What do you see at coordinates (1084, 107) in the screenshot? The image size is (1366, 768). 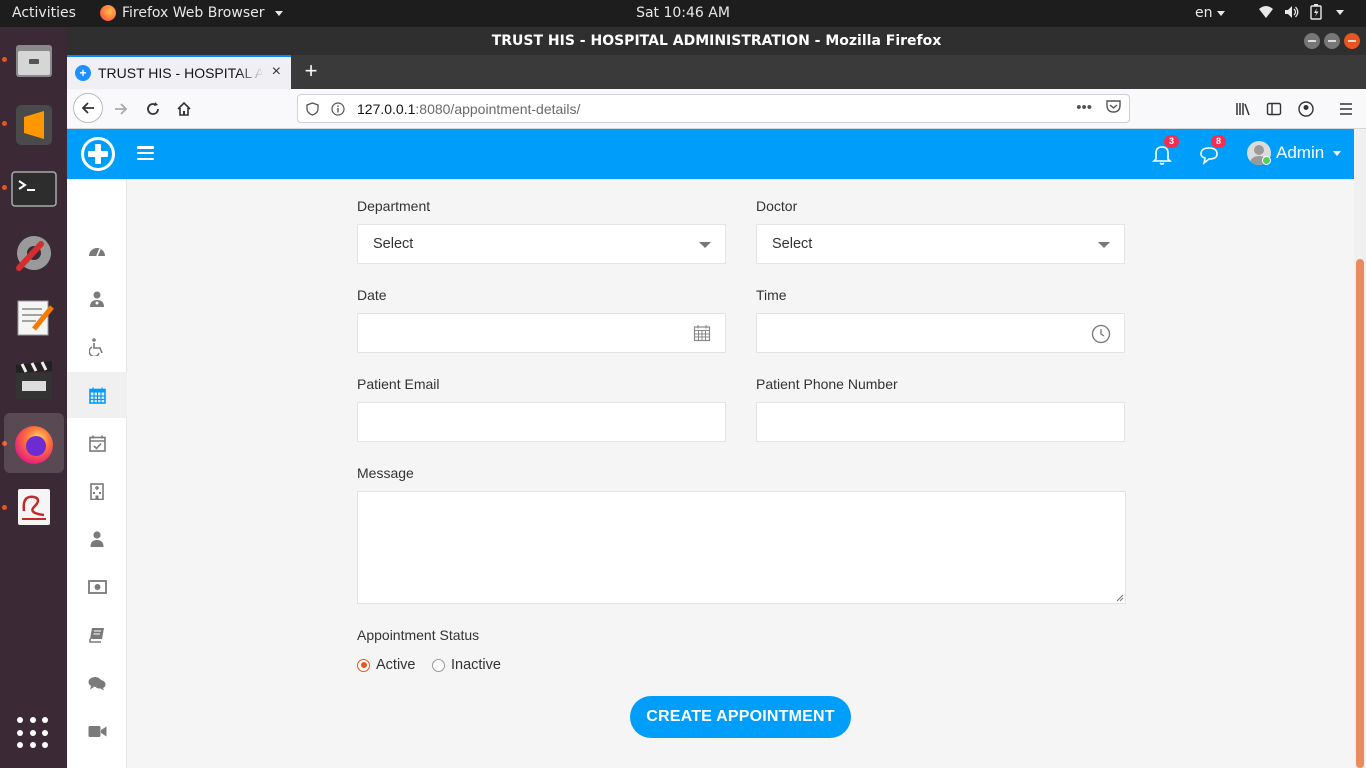 I see `page-actions-icon: •••` at bounding box center [1084, 107].